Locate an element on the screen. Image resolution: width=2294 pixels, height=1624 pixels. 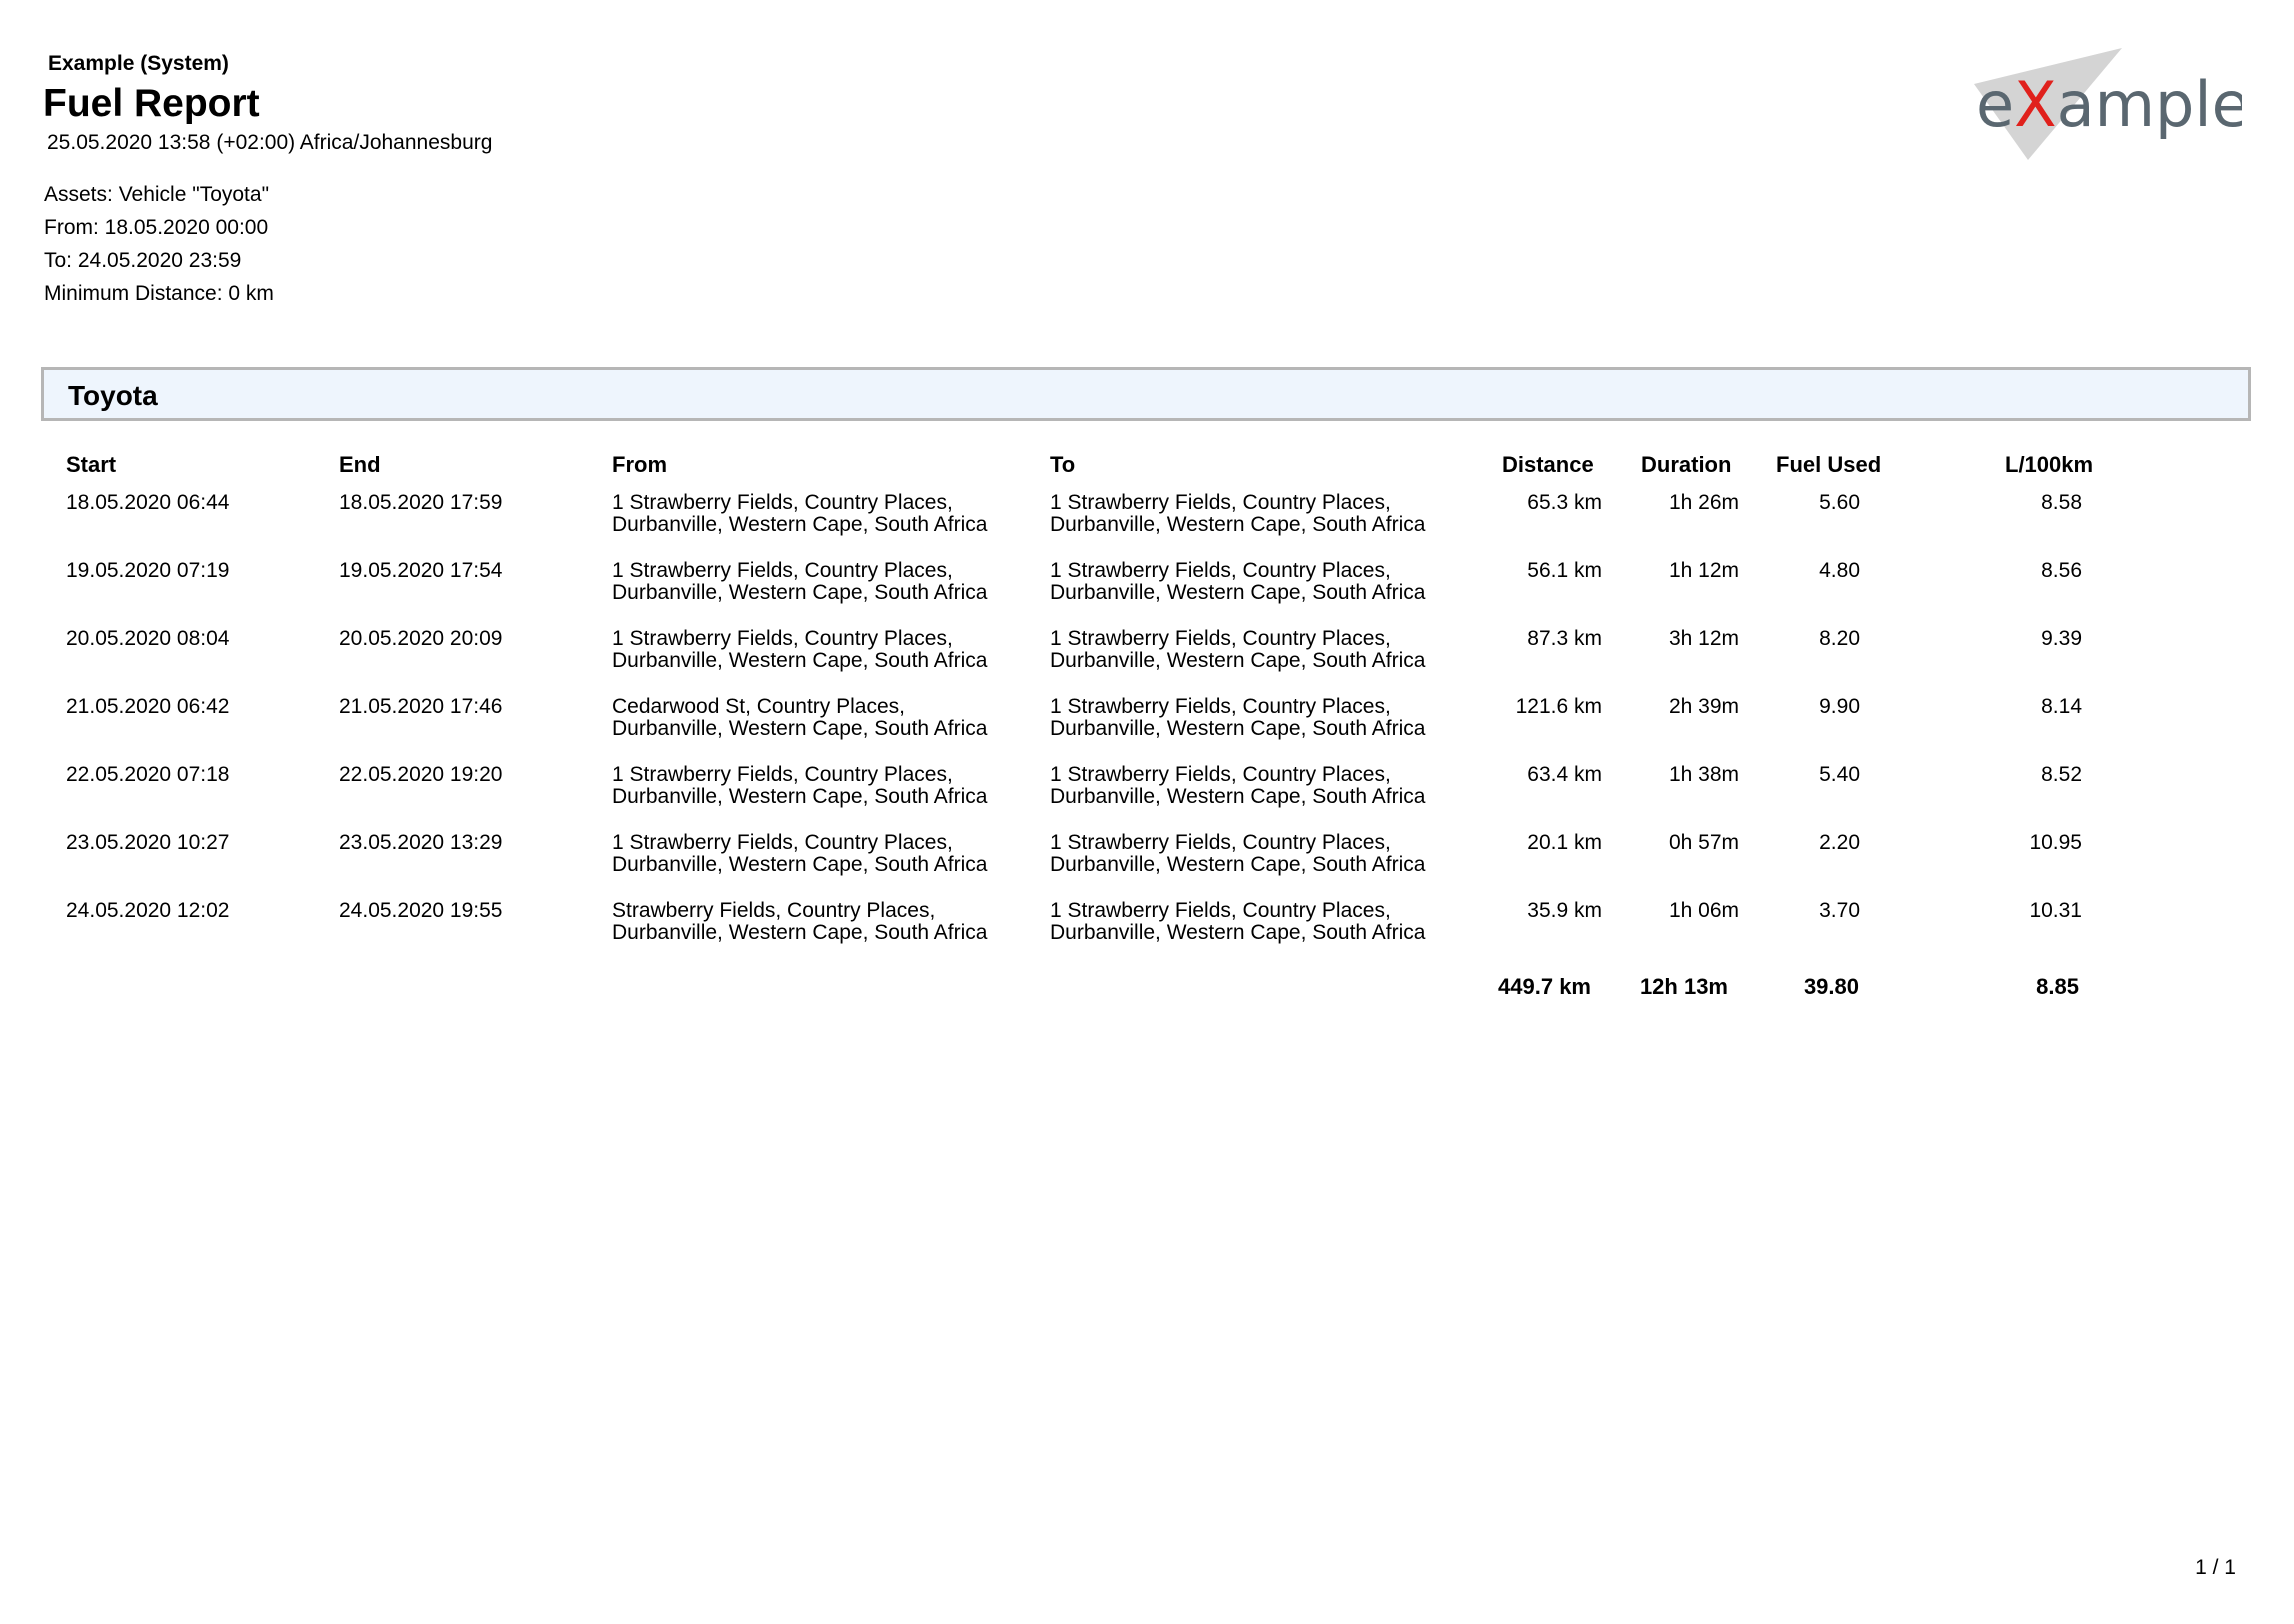
cell-end: 24.05.2020 19:55 is located at coordinates (421, 910).